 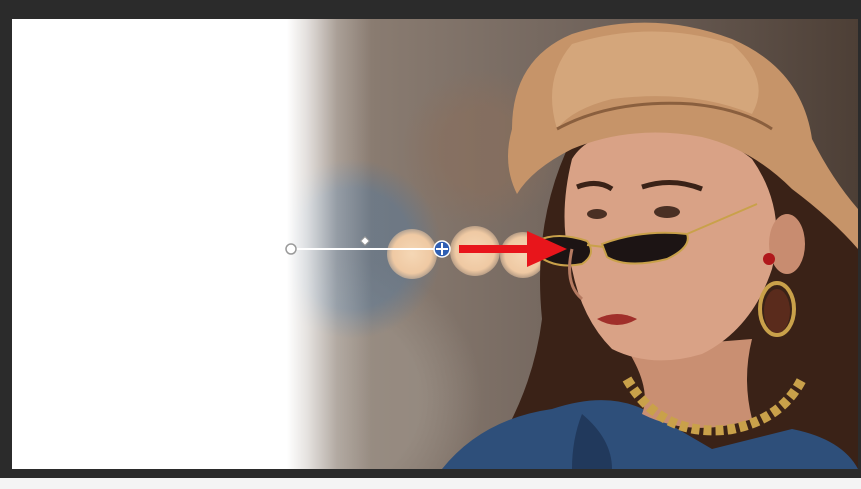 I want to click on gradient-tool-overlay, so click(x=426, y=249).